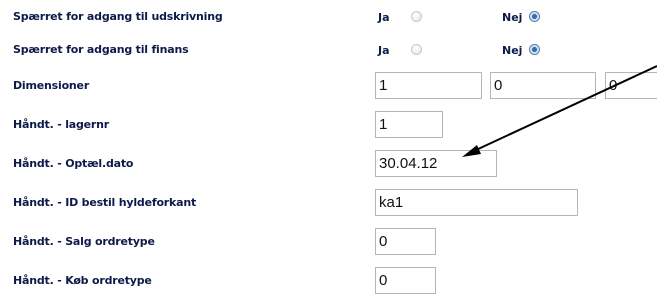  I want to click on annotation-arrow, so click(559, 111).